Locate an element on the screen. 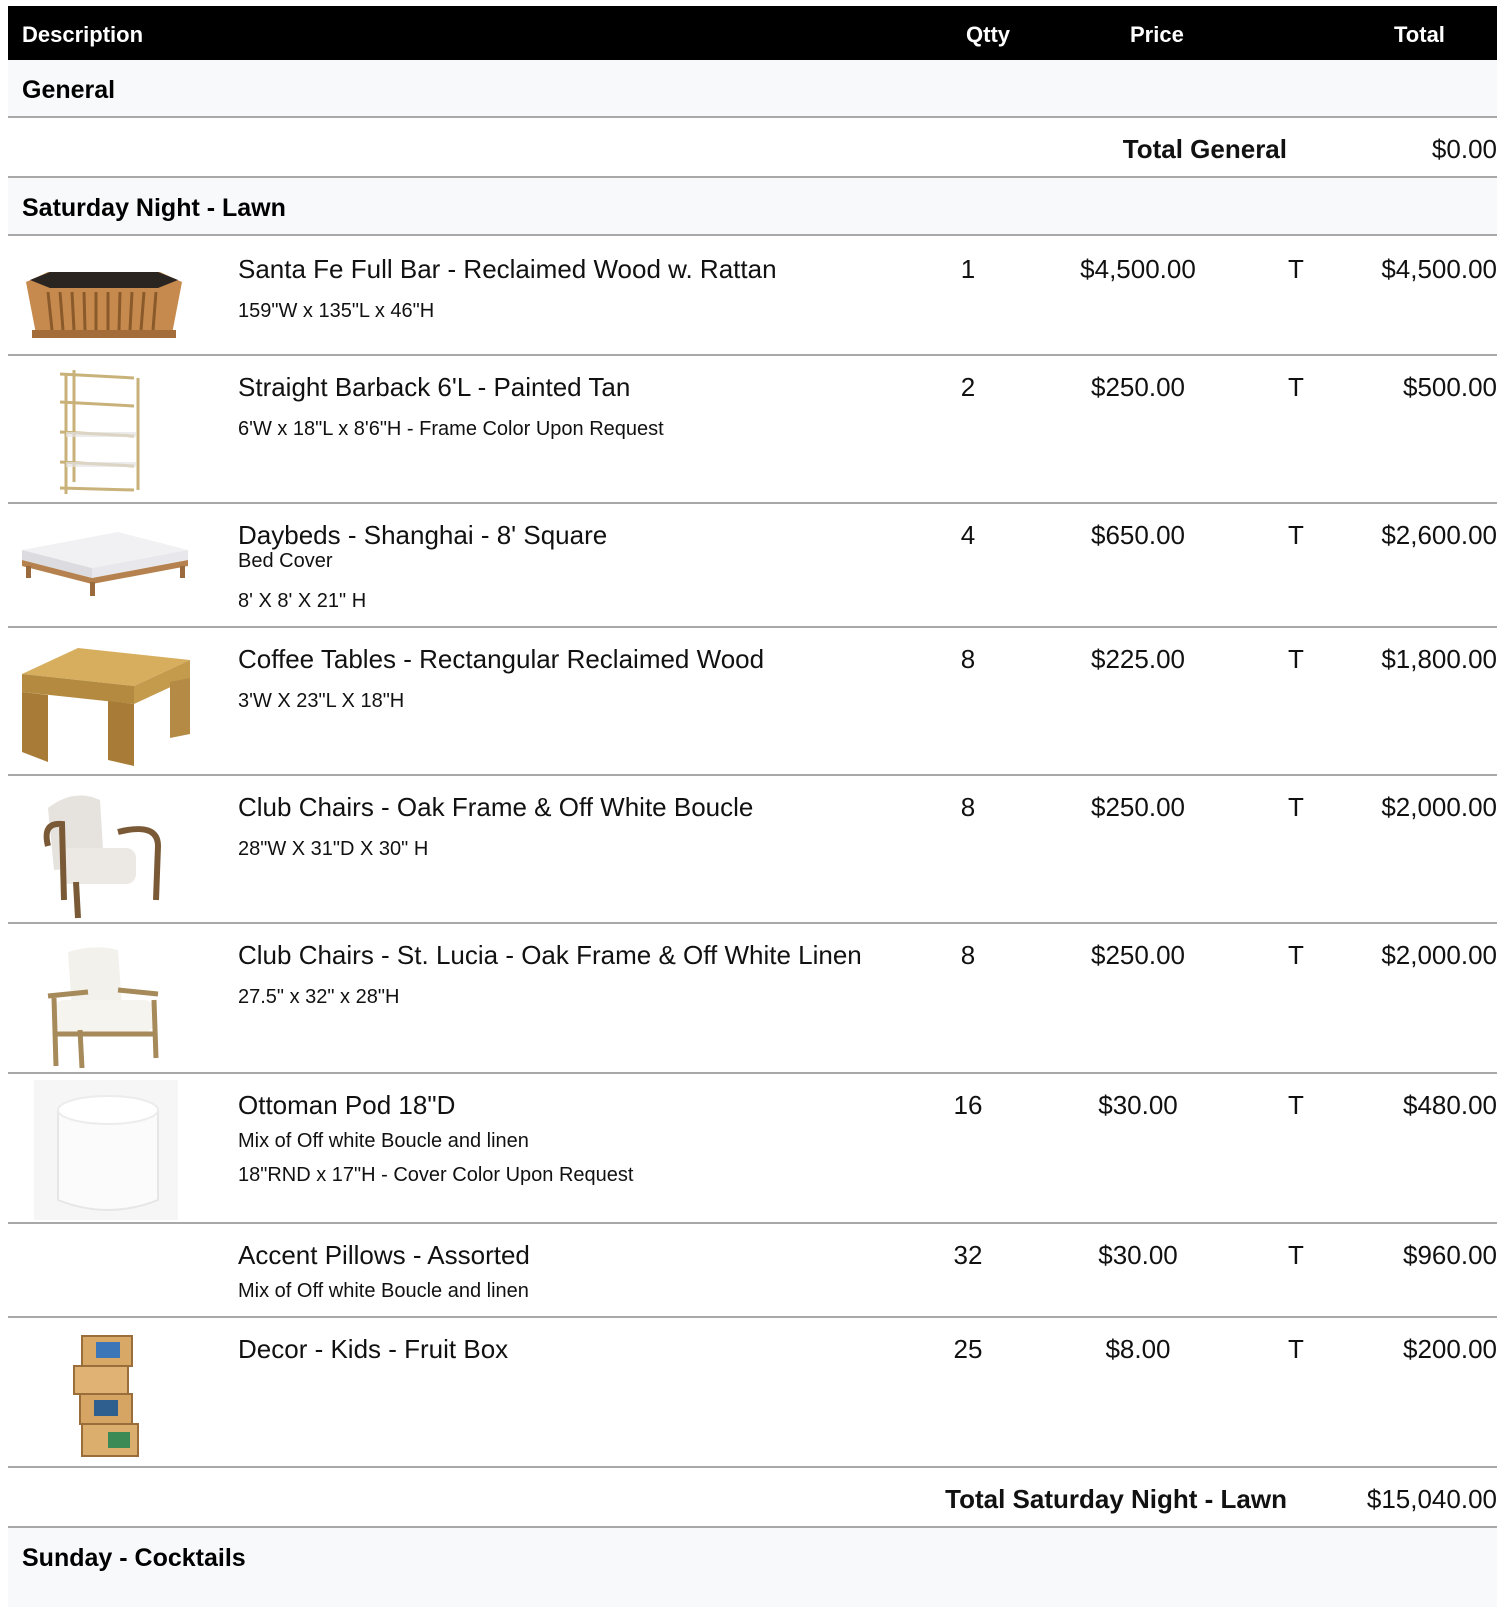 This screenshot has width=1505, height=1607. subtotal-saturday: Total Saturday Night - Lawn $15,040.00 is located at coordinates (752, 1498).